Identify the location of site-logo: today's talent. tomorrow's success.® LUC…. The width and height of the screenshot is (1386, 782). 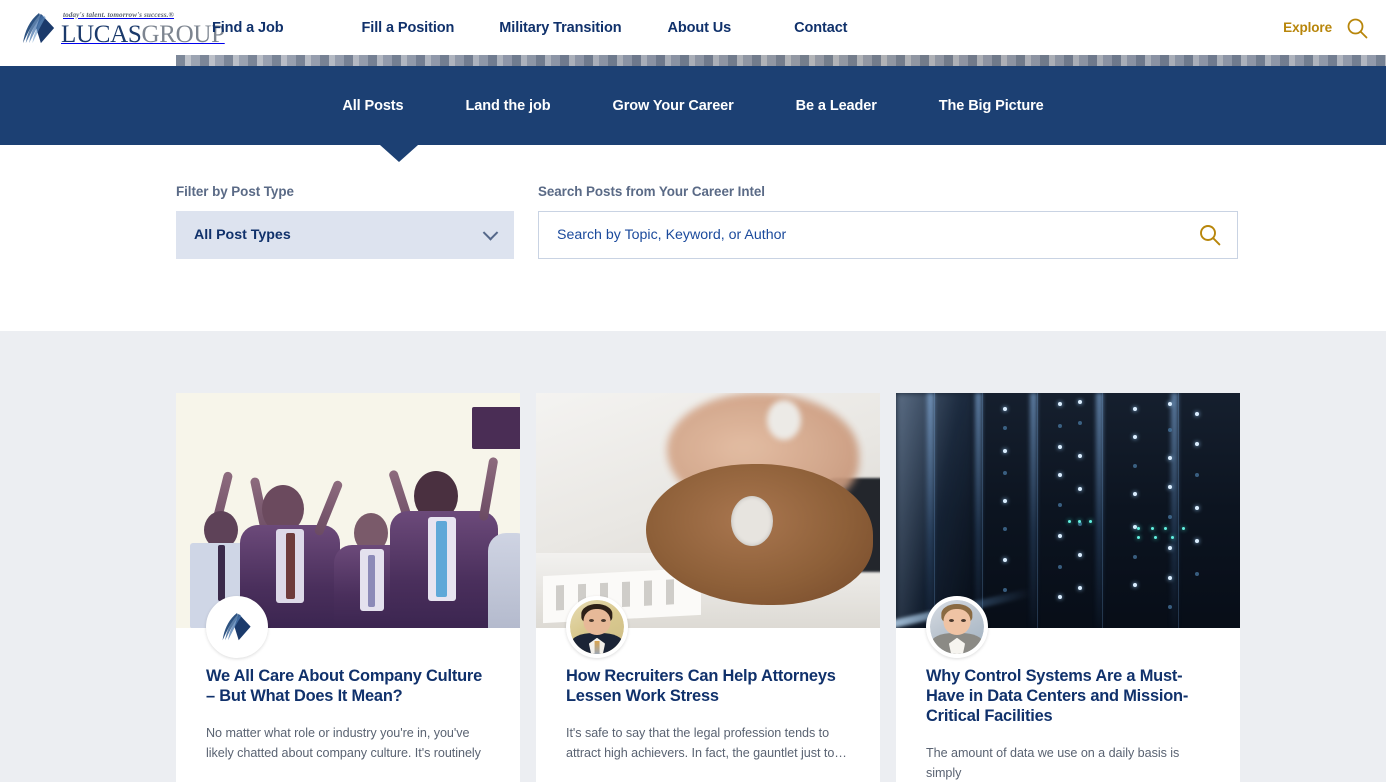
(122, 28).